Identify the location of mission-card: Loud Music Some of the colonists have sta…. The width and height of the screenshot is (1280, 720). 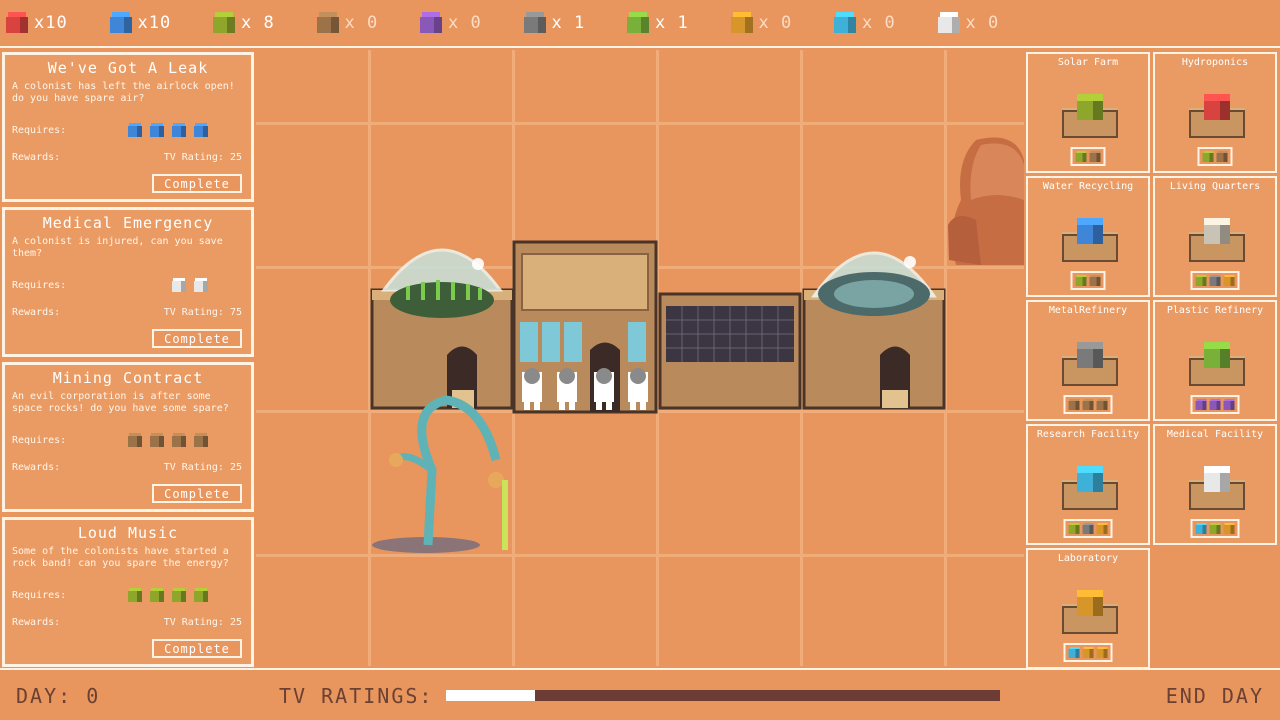
(128, 592).